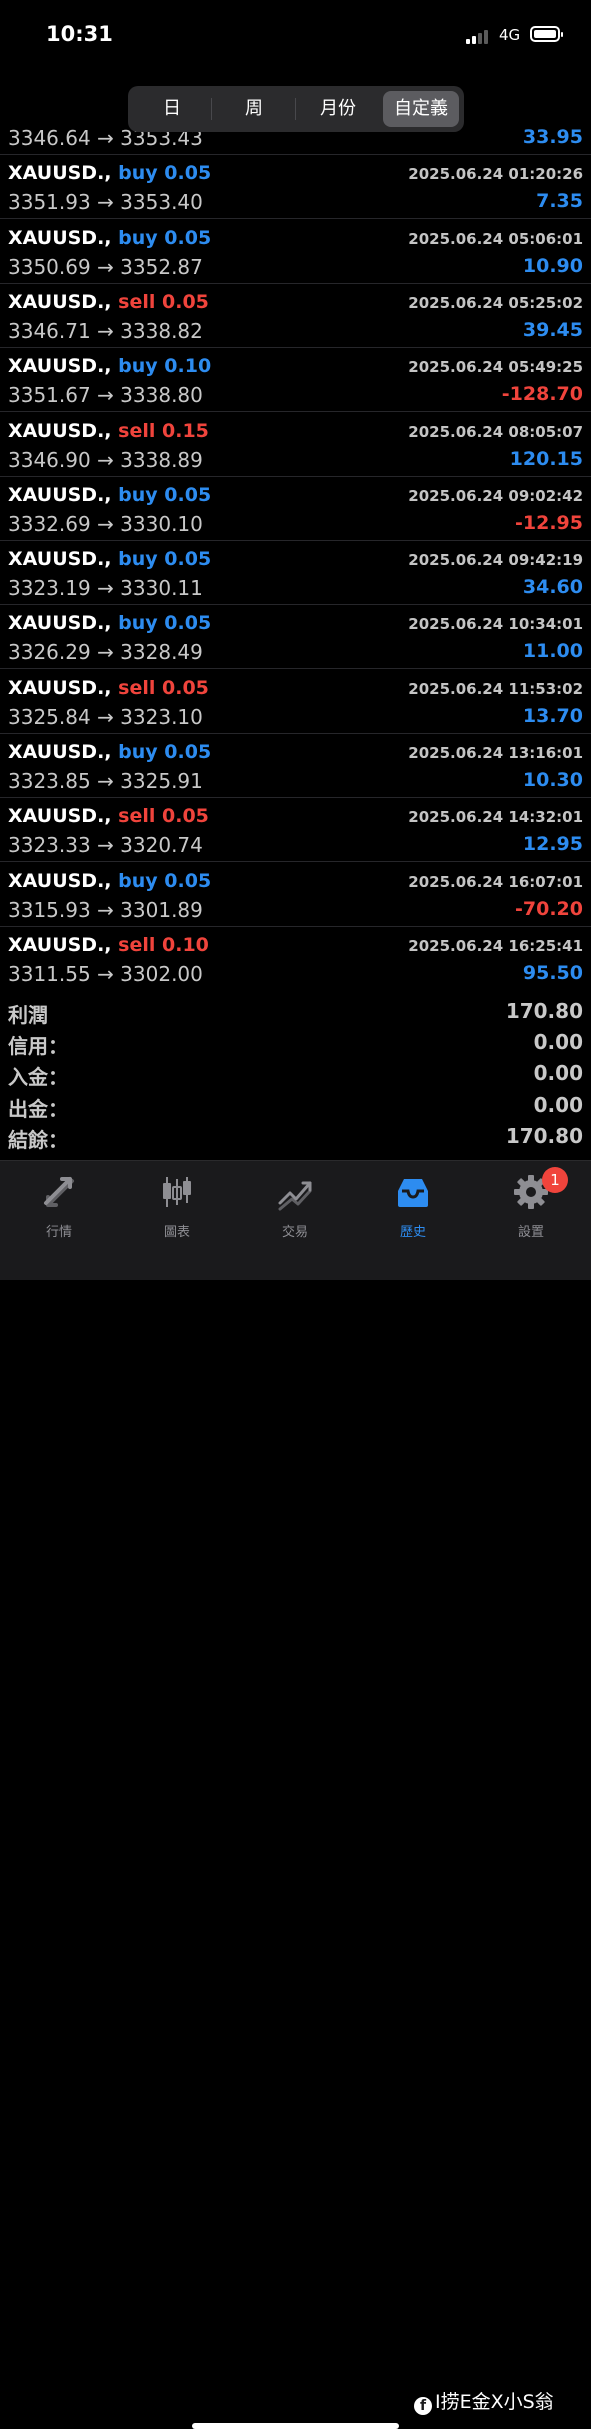 Image resolution: width=591 pixels, height=2429 pixels. I want to click on trade-symbol-line: XAUUSD., sell 0.15, so click(108, 431).